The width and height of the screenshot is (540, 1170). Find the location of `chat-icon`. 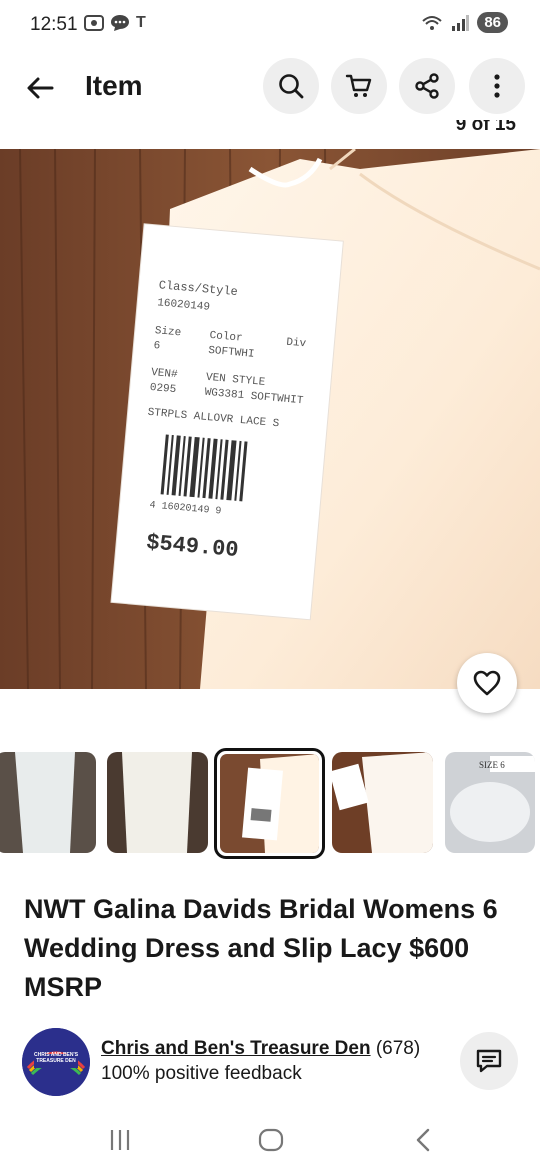

chat-icon is located at coordinates (120, 23).